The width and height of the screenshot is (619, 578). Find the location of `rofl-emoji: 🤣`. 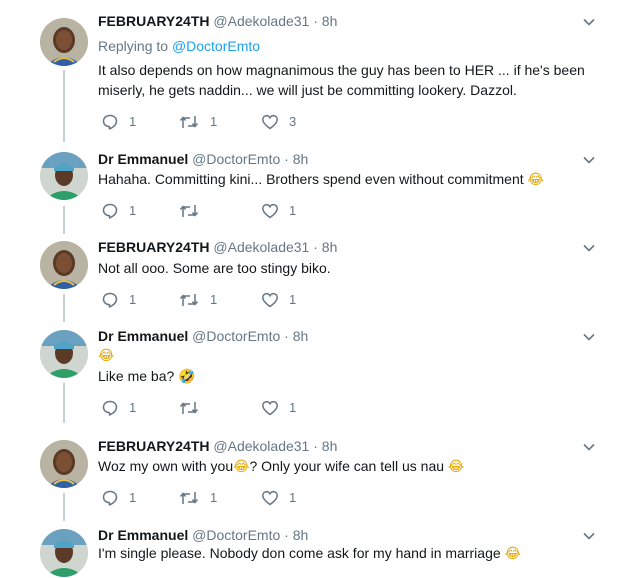

rofl-emoji: 🤣 is located at coordinates (187, 377).